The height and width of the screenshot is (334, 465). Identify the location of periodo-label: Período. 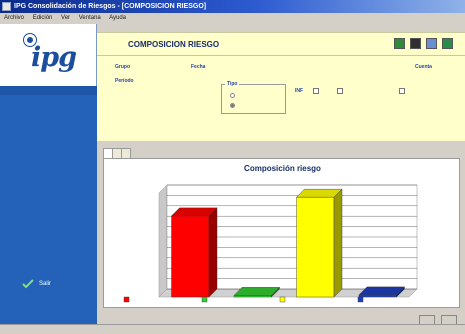
(124, 81).